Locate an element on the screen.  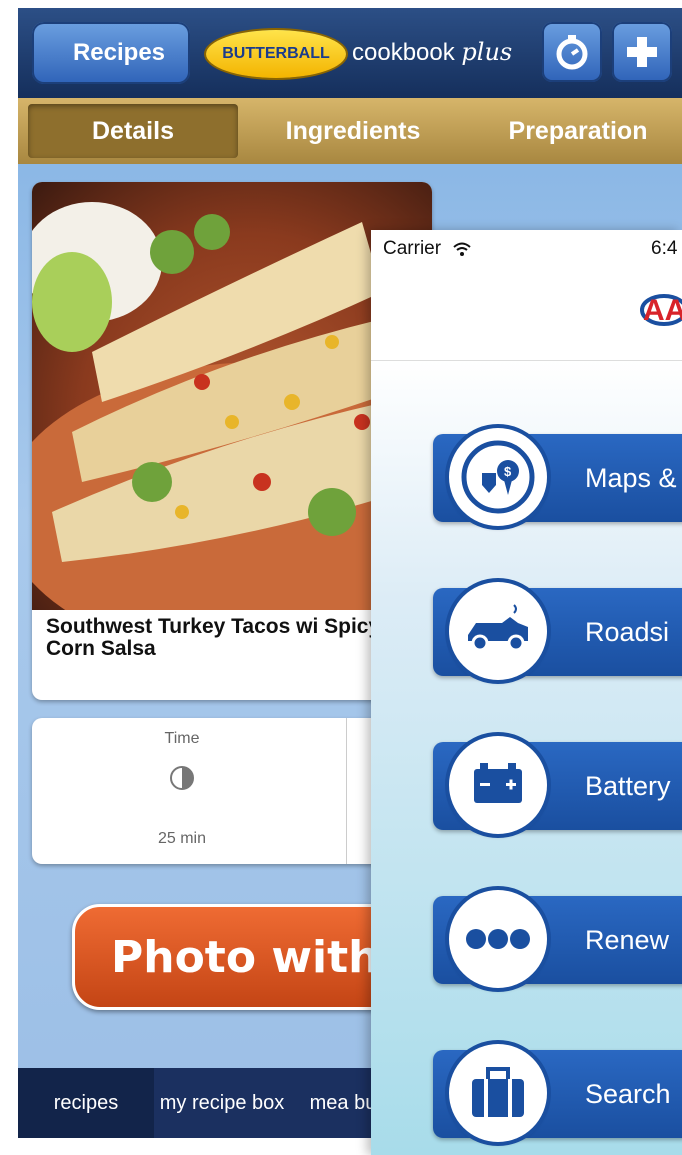
logo-cookbook-text: cookbook plus is located at coordinates (432, 52).